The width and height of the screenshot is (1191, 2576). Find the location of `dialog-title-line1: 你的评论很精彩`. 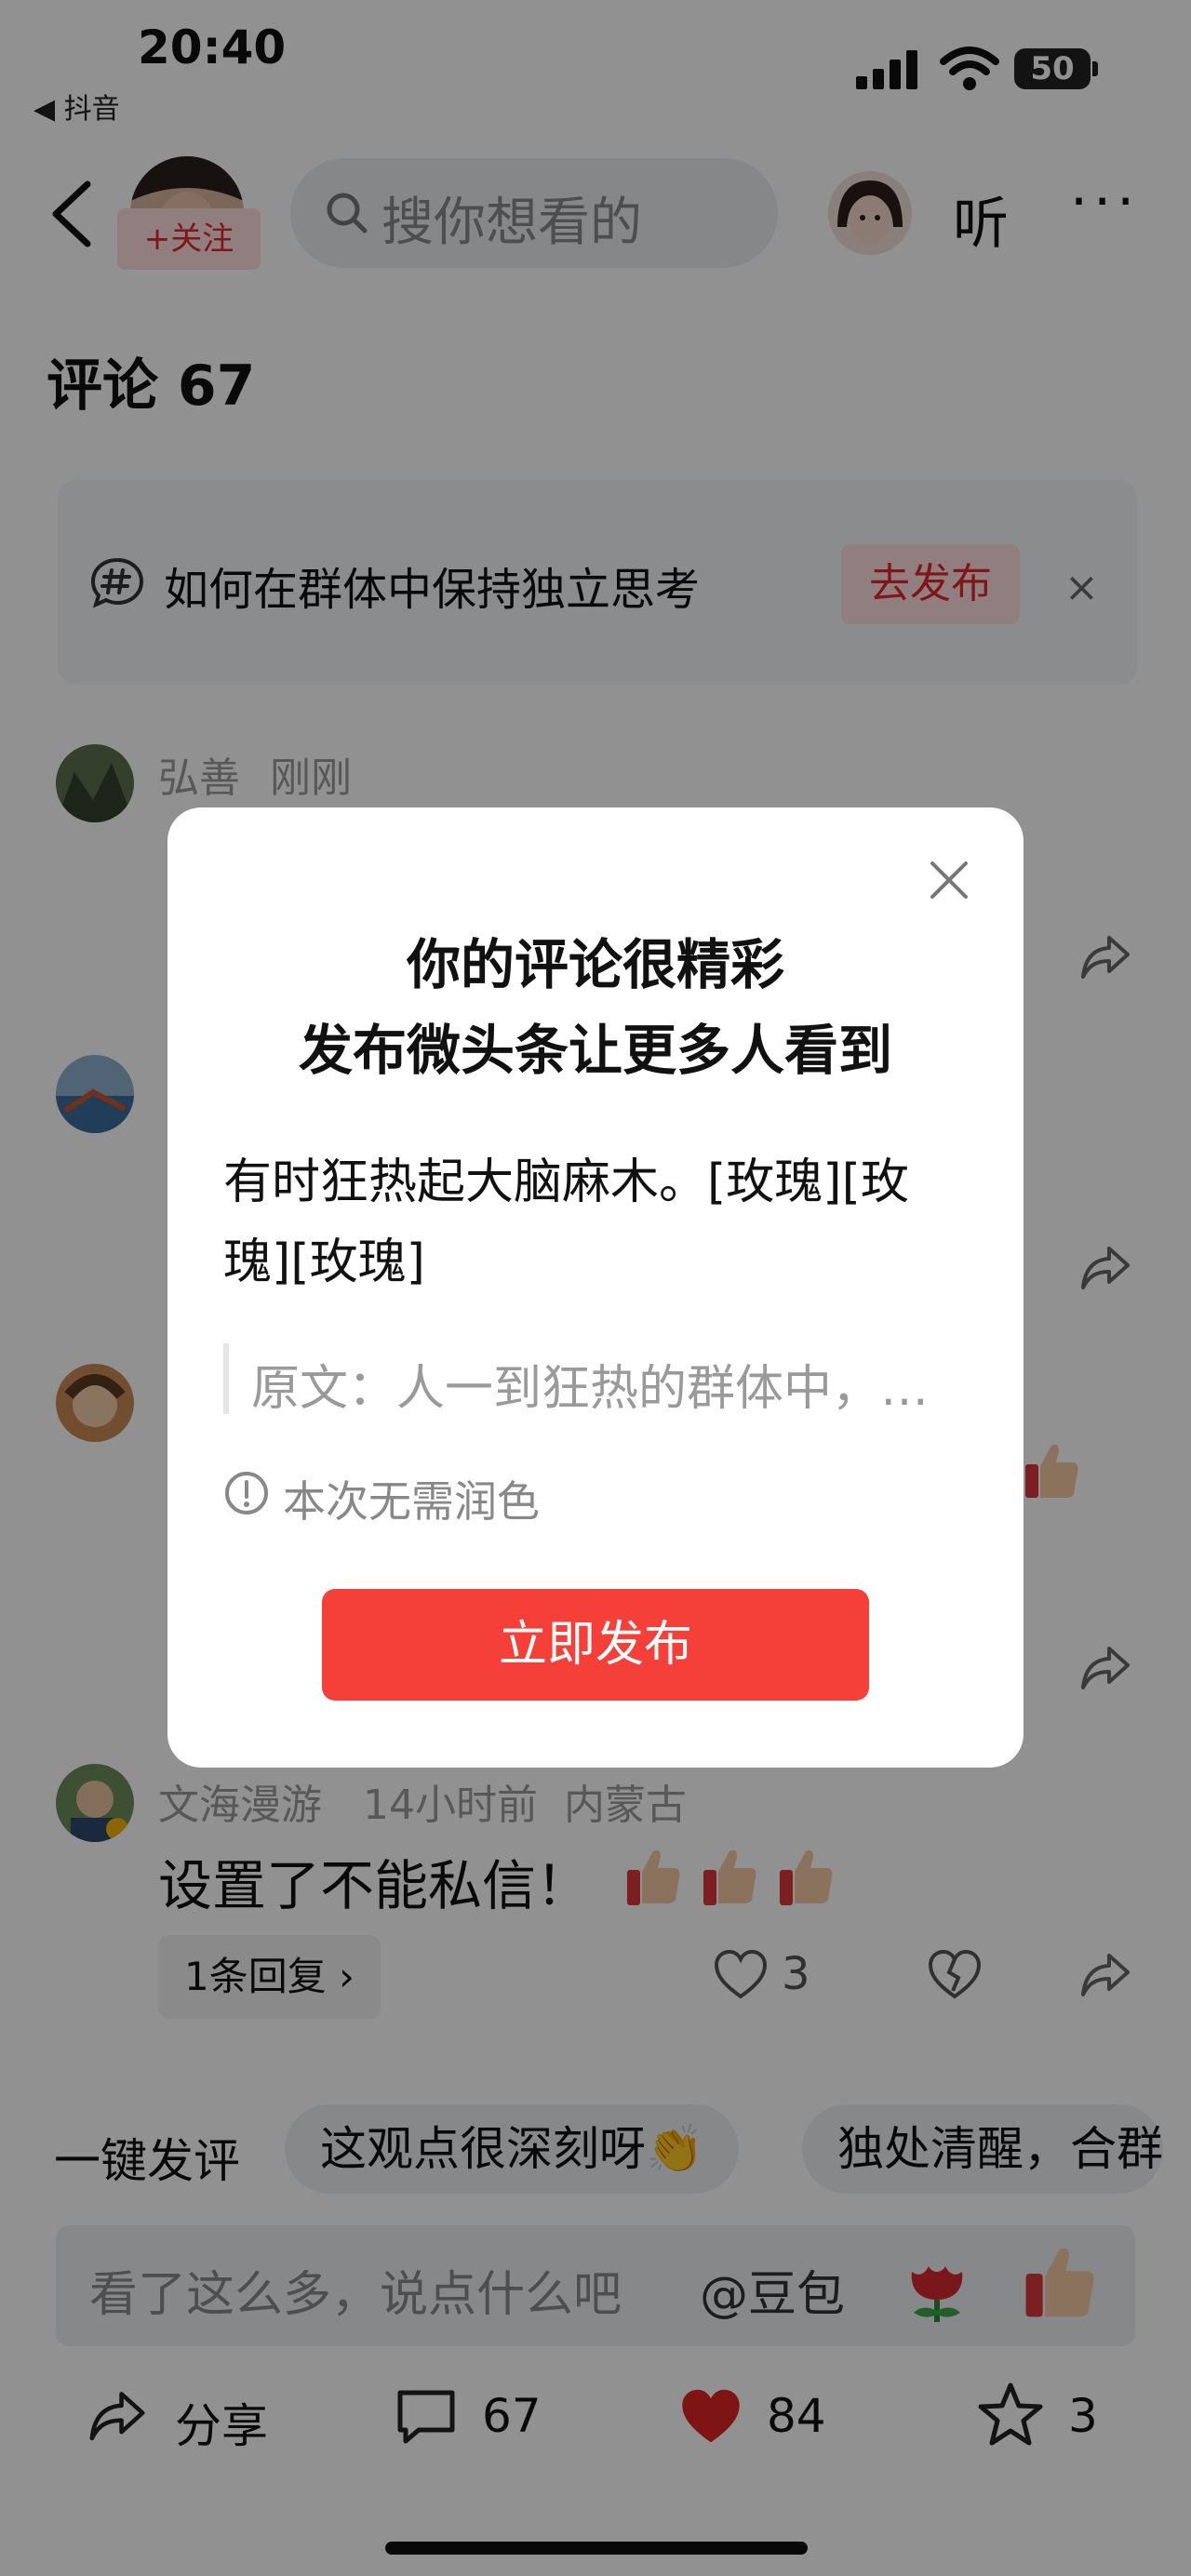

dialog-title-line1: 你的评论很精彩 is located at coordinates (595, 965).